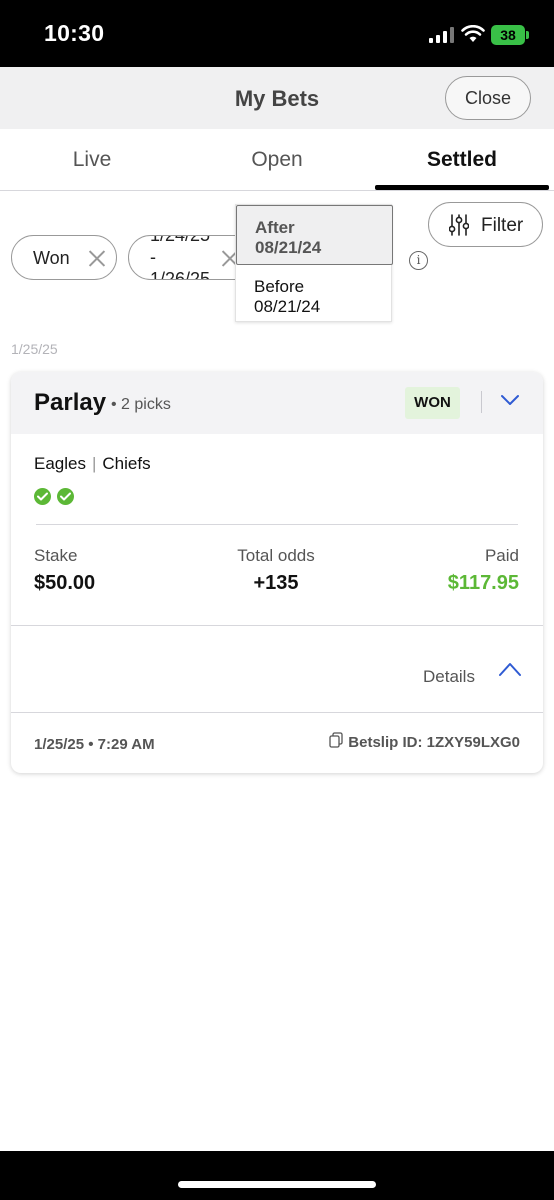 Image resolution: width=554 pixels, height=1200 pixels. What do you see at coordinates (462, 160) in the screenshot?
I see `tab-settled: Settled` at bounding box center [462, 160].